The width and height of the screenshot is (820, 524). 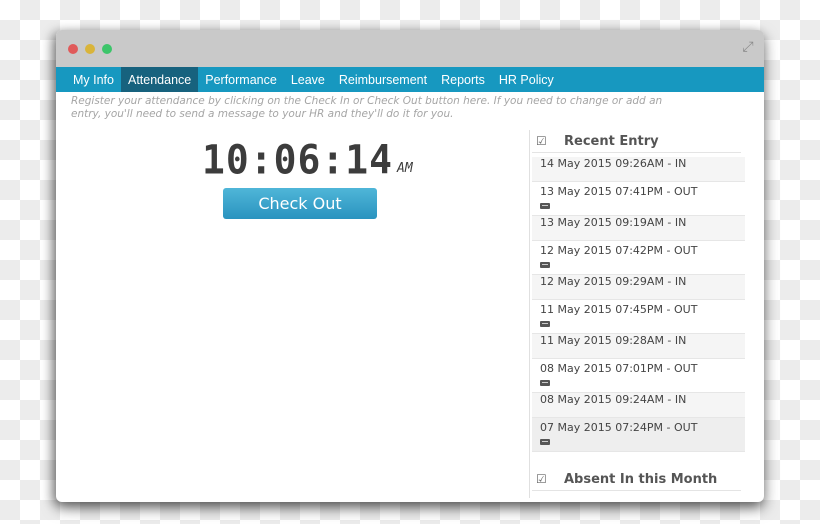 What do you see at coordinates (641, 479) in the screenshot?
I see `absent-title: Absent In this Month` at bounding box center [641, 479].